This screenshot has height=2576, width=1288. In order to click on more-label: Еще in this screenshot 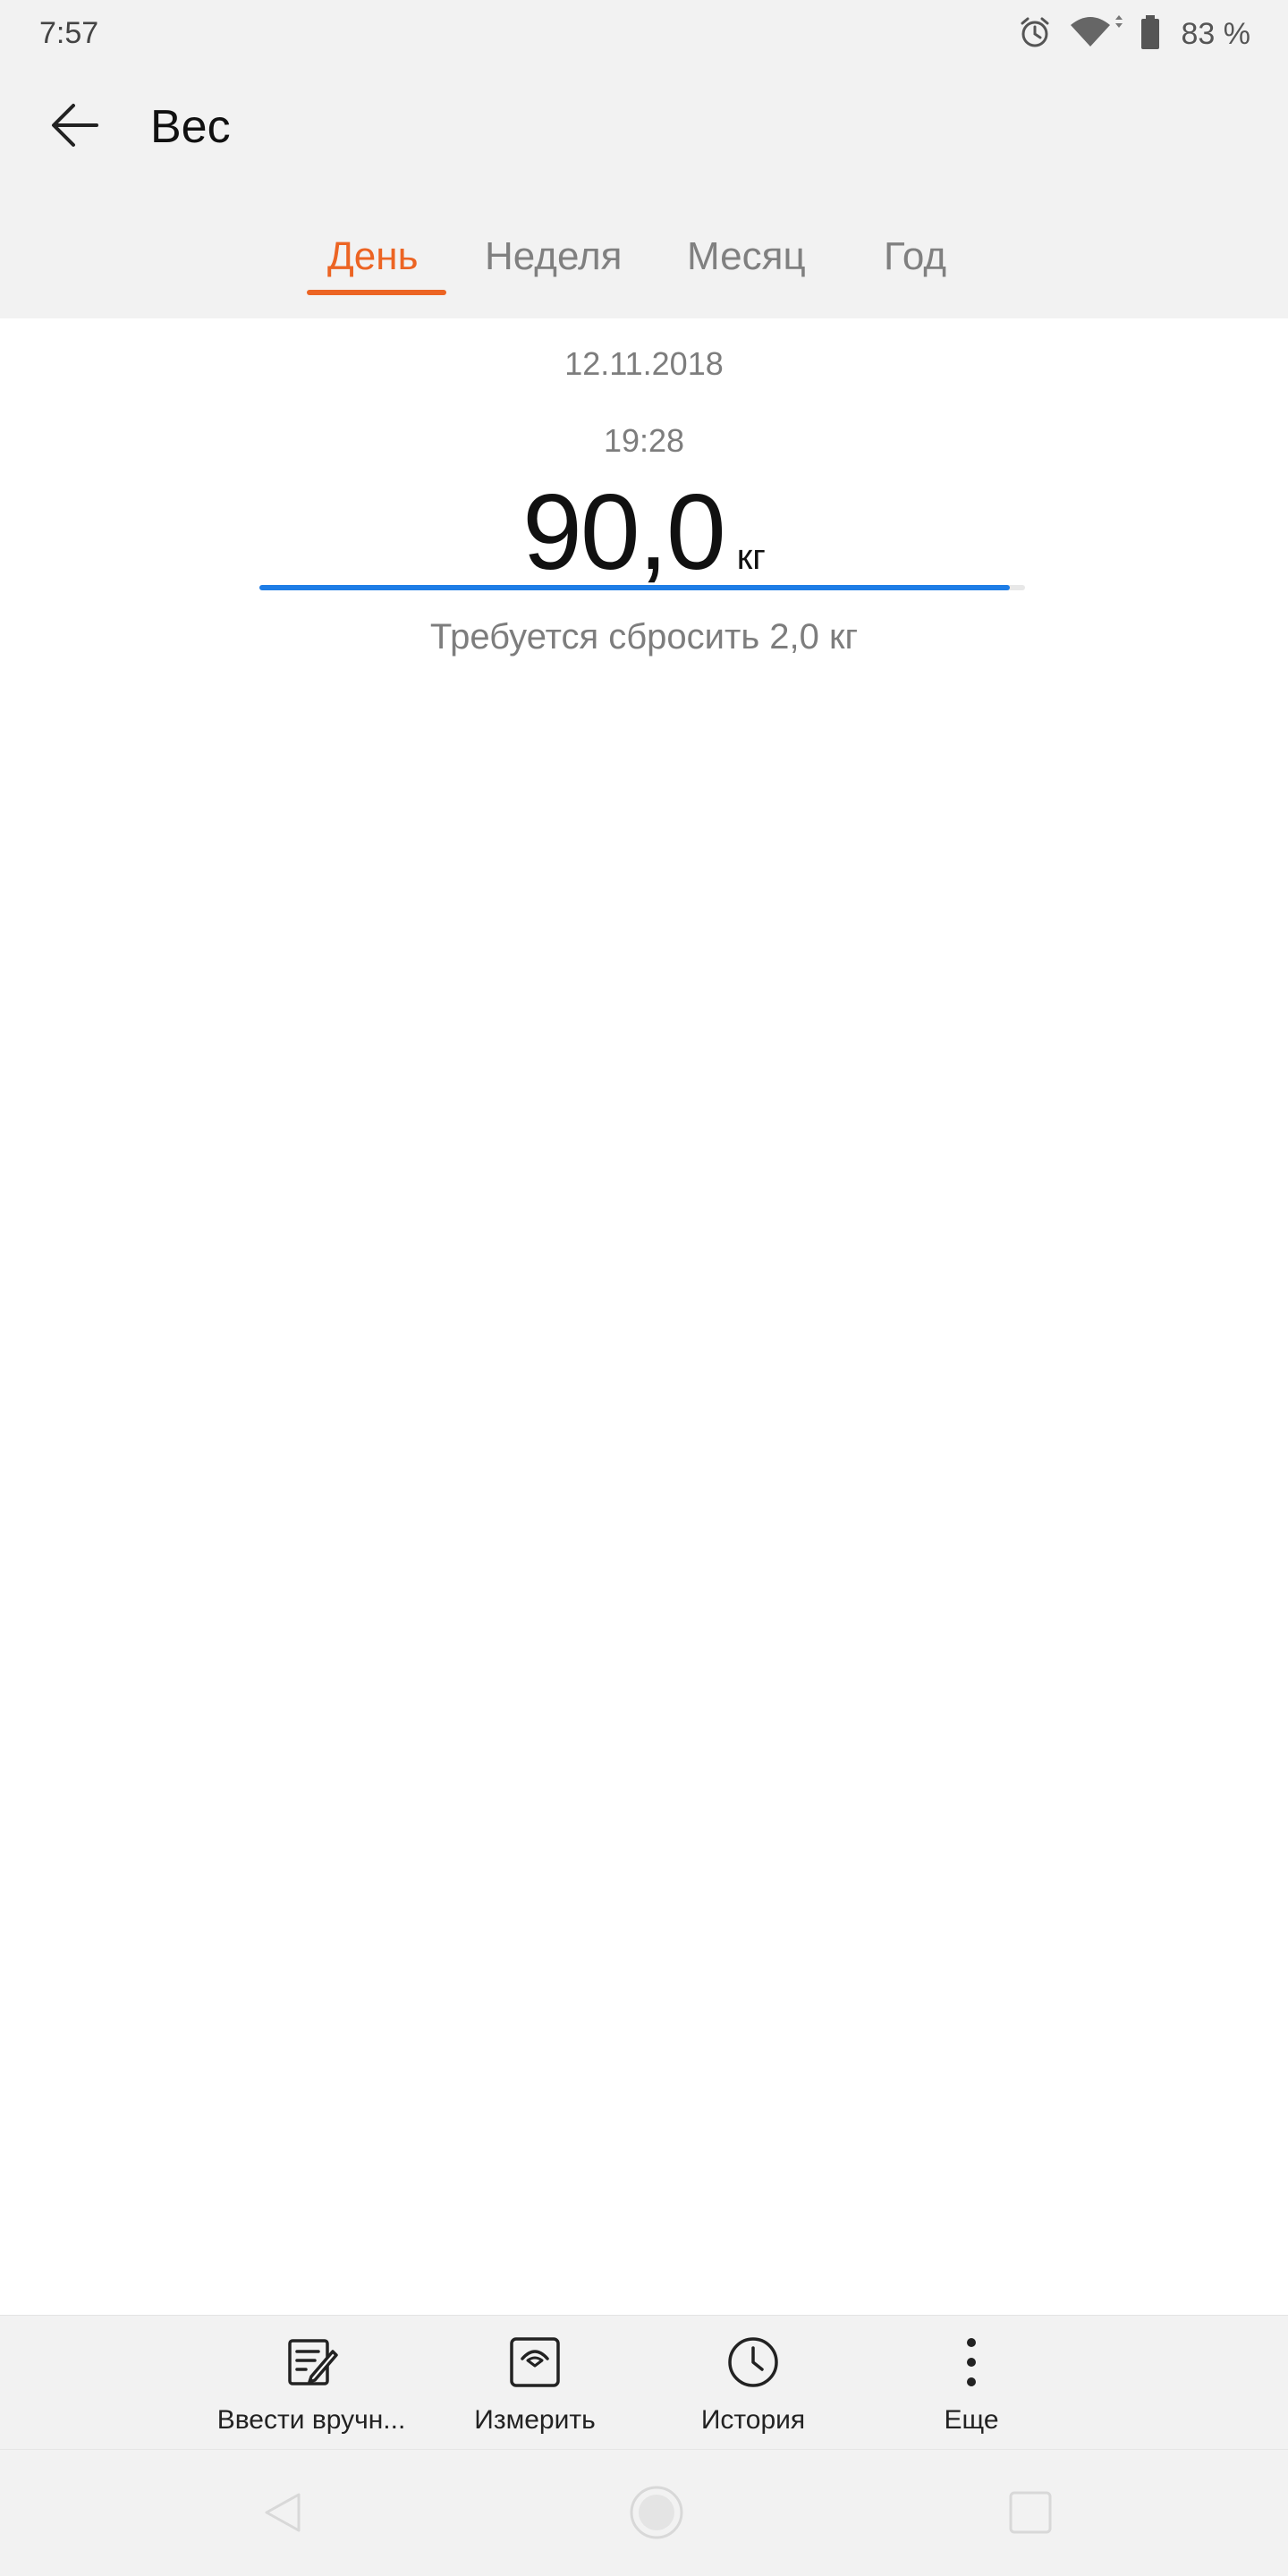, I will do `click(971, 2420)`.